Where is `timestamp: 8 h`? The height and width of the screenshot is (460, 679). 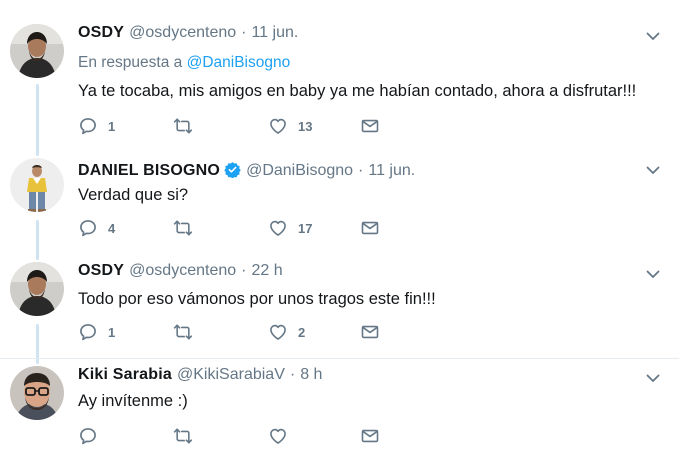
timestamp: 8 h is located at coordinates (311, 375).